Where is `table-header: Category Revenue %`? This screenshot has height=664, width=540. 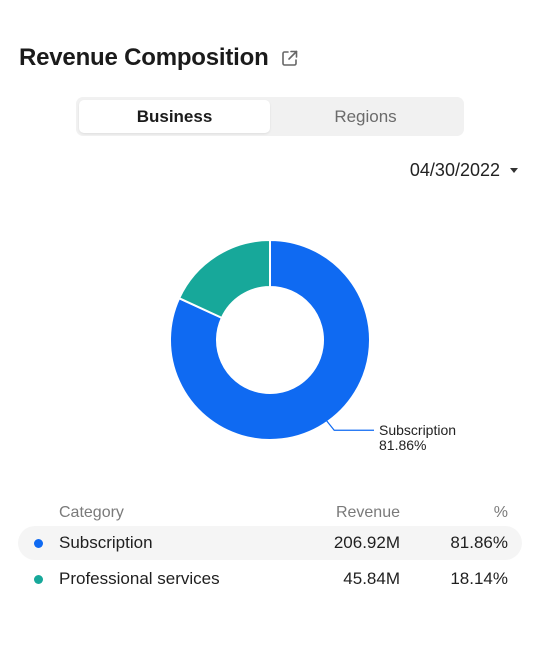 table-header: Category Revenue % is located at coordinates (270, 513).